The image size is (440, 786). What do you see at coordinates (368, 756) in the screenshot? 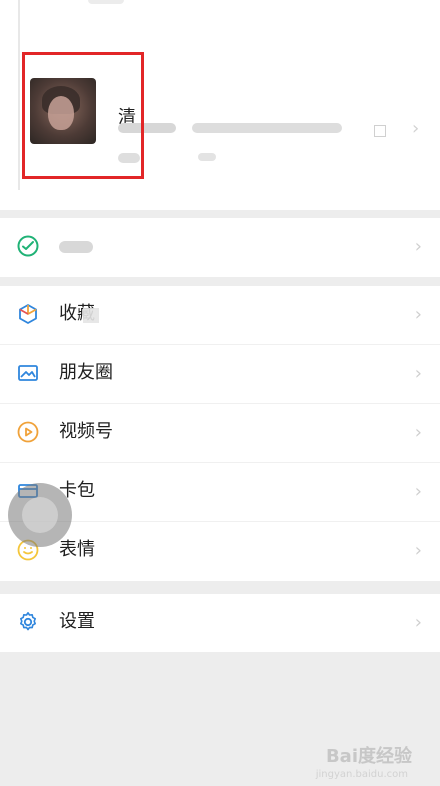
I see `watermark-logo: Bai度经验` at bounding box center [368, 756].